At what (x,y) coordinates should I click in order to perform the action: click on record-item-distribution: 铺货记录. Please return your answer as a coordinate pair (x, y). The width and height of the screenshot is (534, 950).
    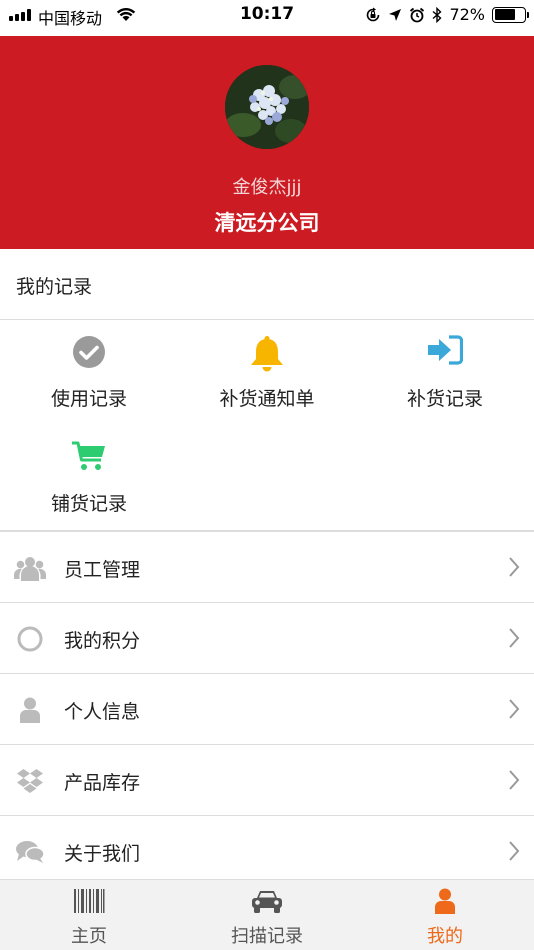
    Looking at the image, I should click on (89, 478).